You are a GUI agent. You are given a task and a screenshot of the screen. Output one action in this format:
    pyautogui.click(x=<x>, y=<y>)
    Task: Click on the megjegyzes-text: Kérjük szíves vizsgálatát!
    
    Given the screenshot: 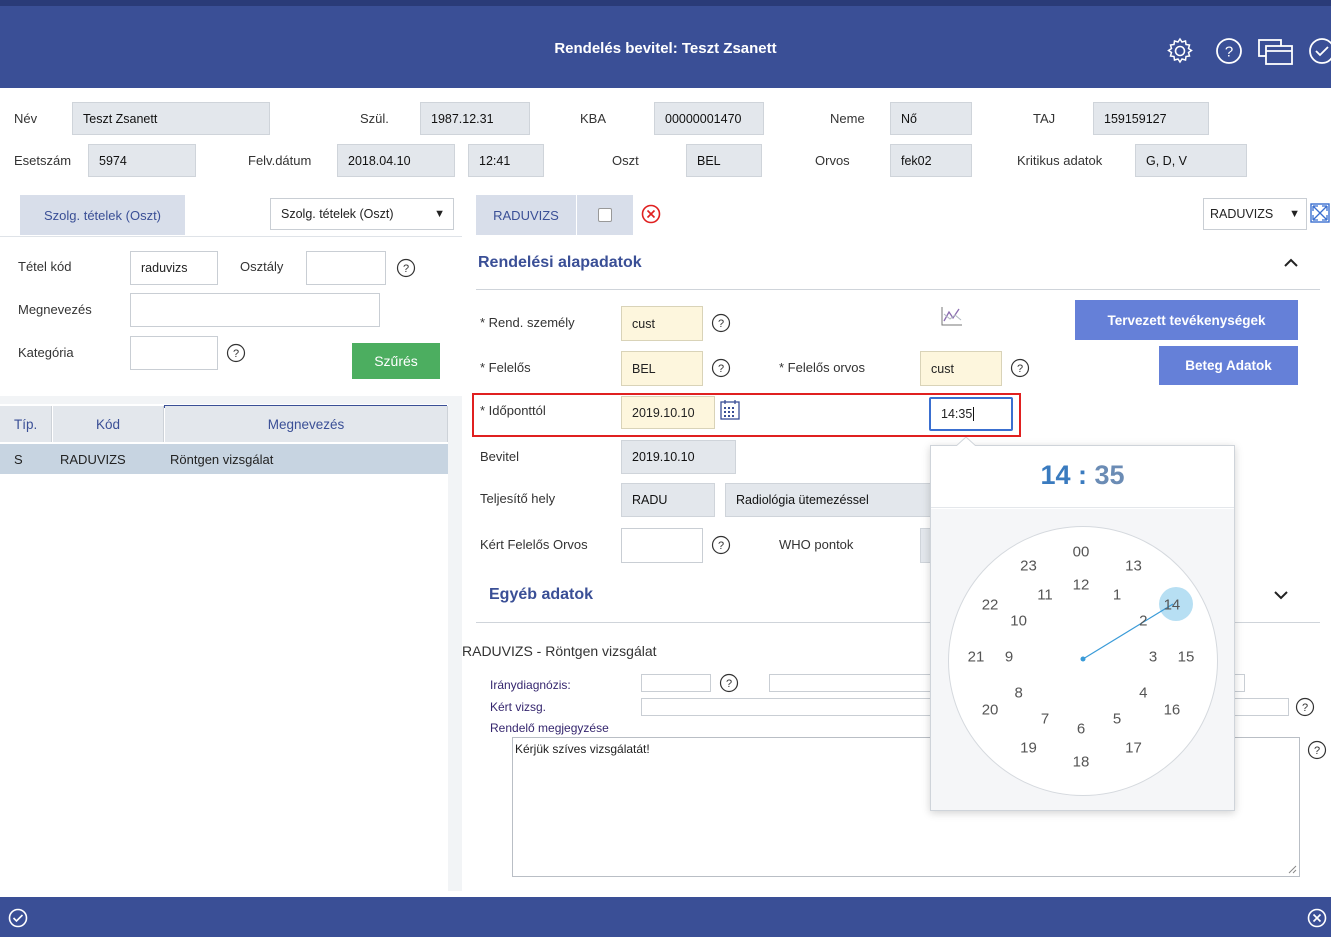 What is the action you would take?
    pyautogui.click(x=582, y=749)
    